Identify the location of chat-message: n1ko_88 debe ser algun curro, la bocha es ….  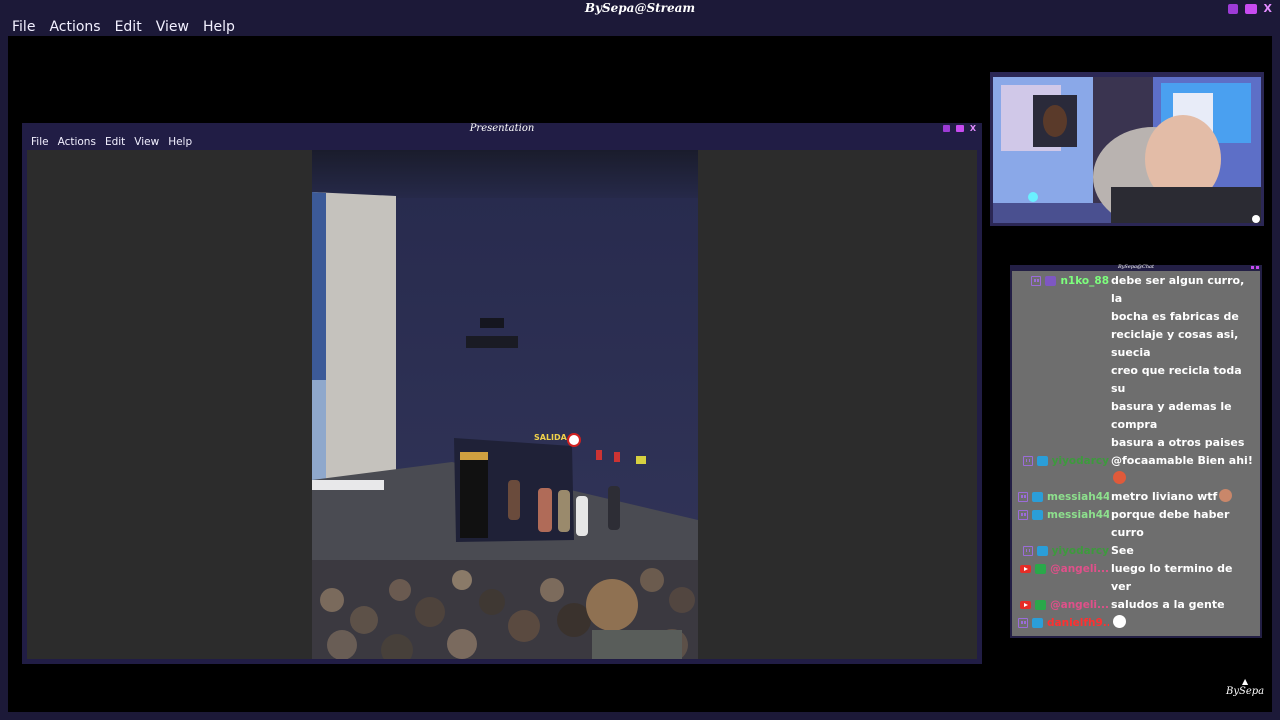
(1136, 362).